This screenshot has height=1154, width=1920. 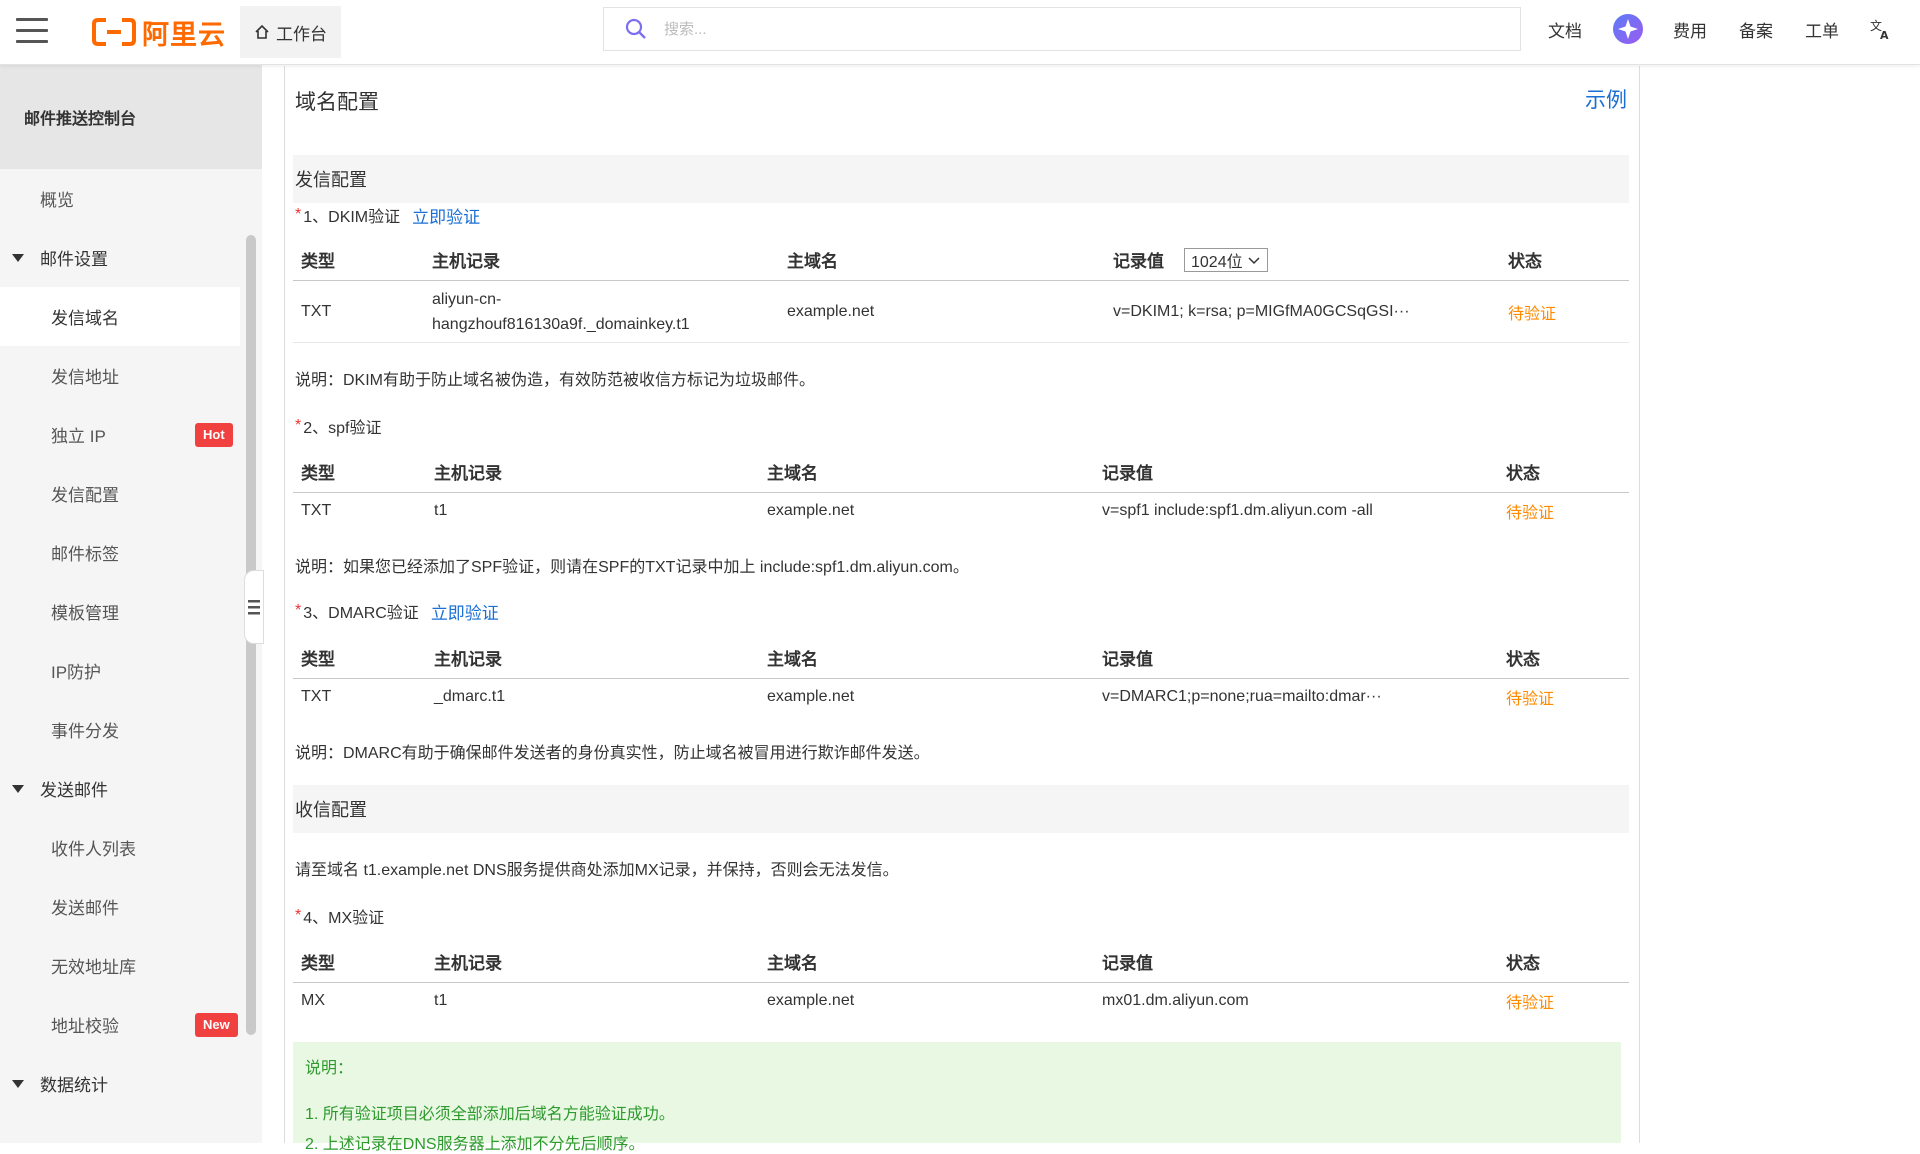 I want to click on svg-text: A, so click(x=1884, y=34).